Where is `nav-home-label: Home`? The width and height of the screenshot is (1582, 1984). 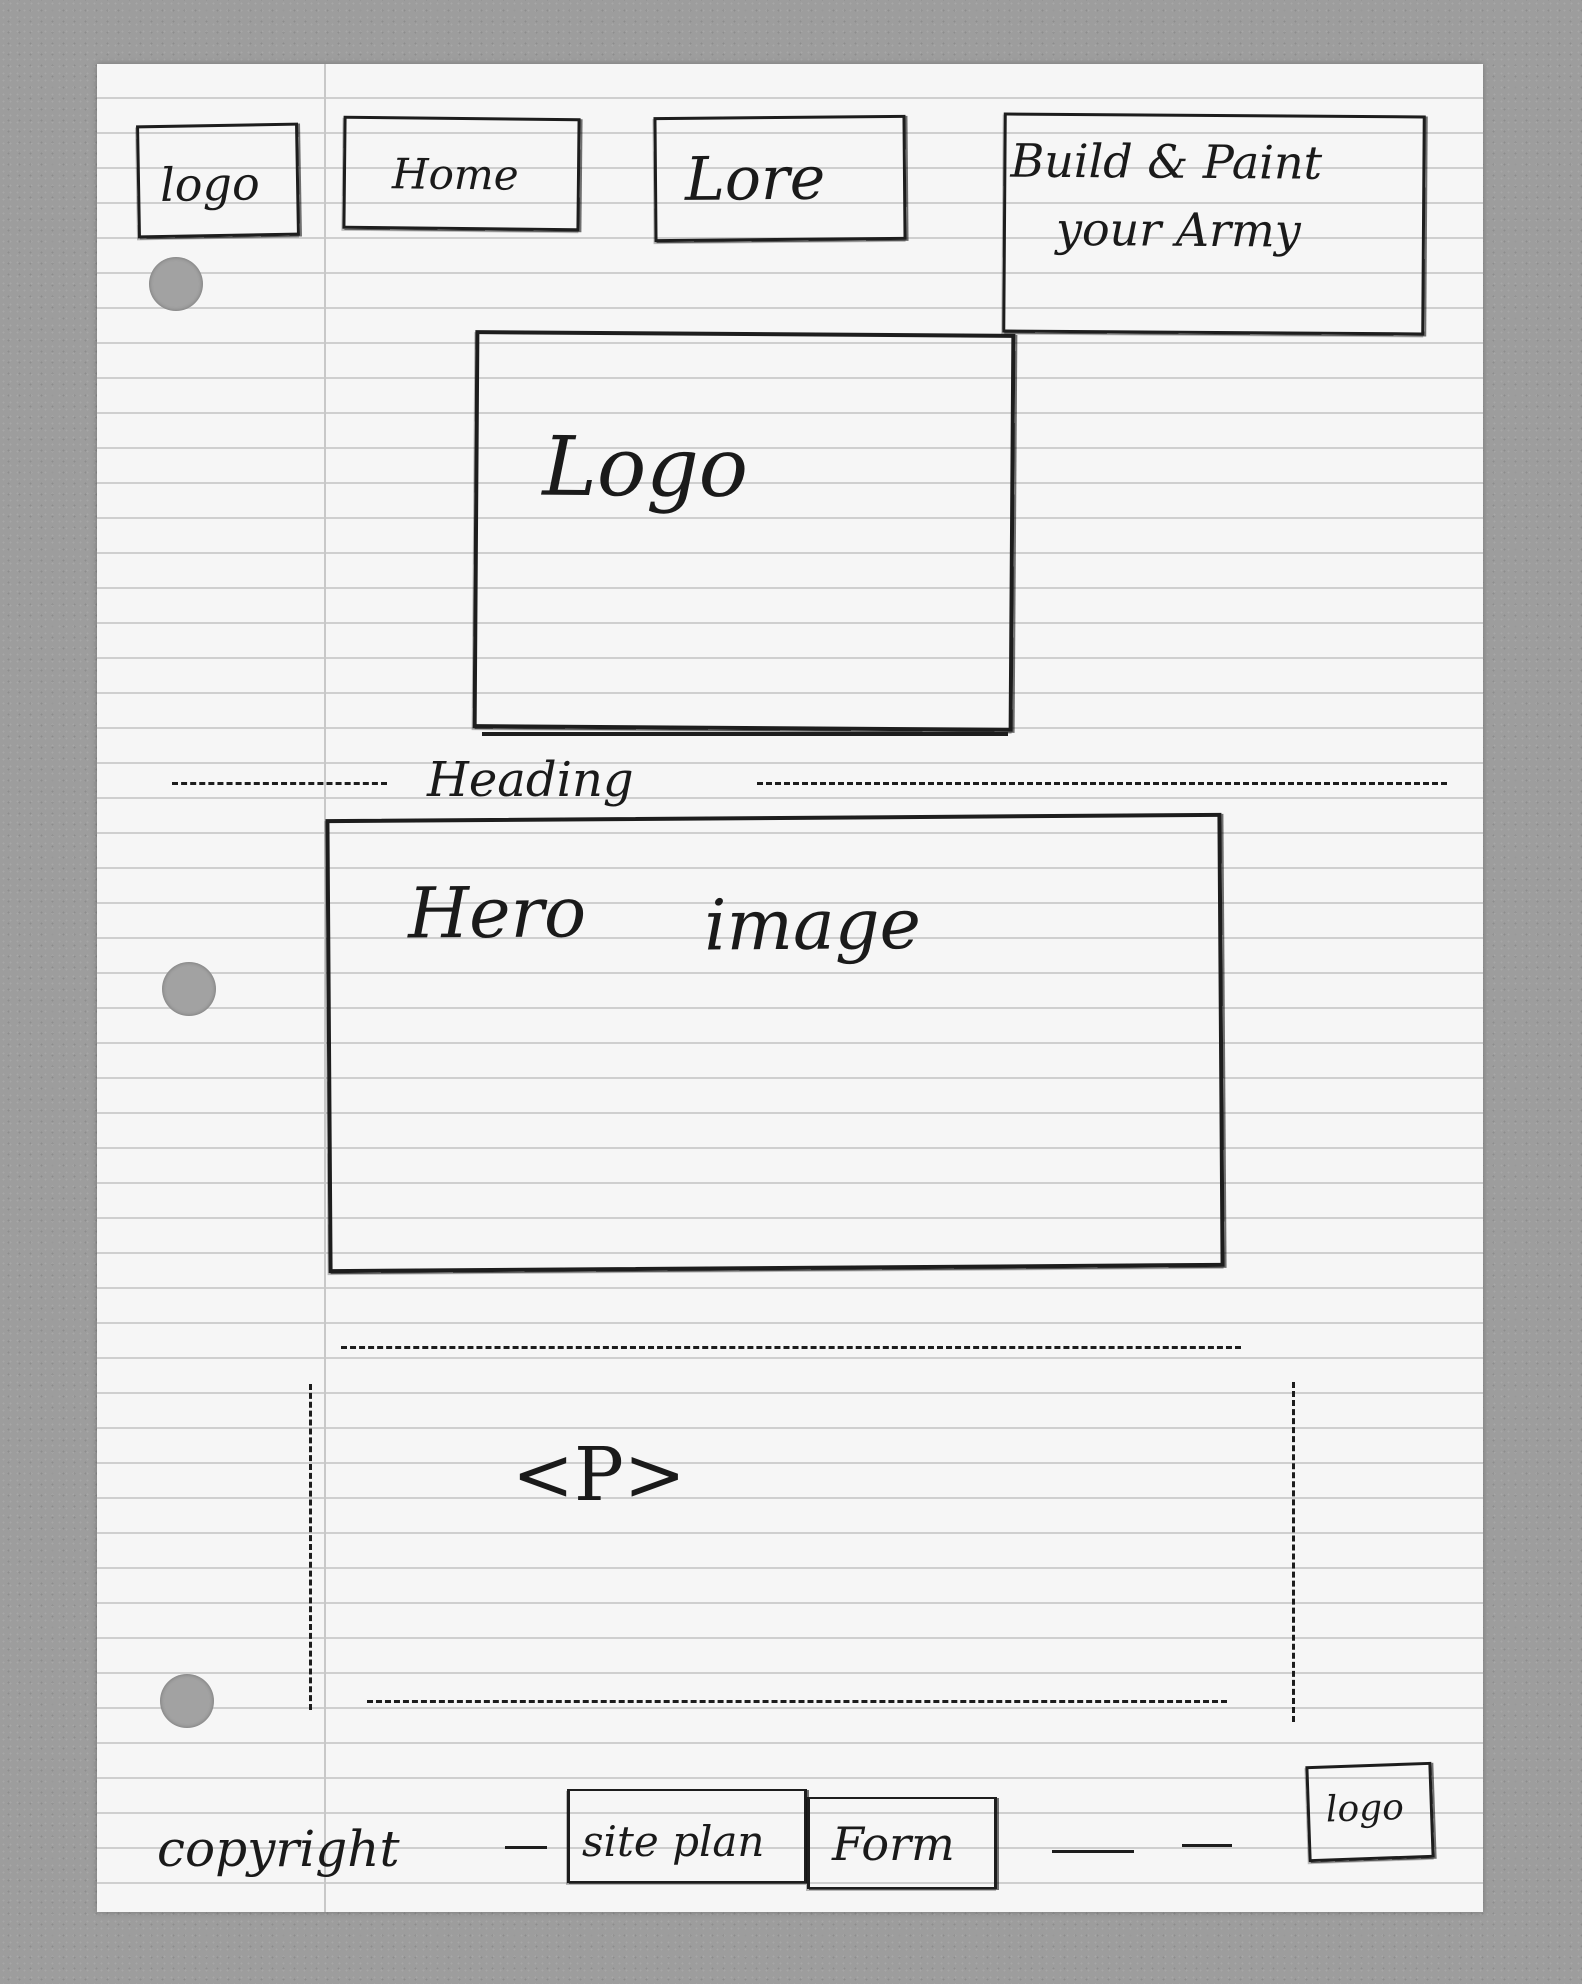 nav-home-label: Home is located at coordinates (455, 174).